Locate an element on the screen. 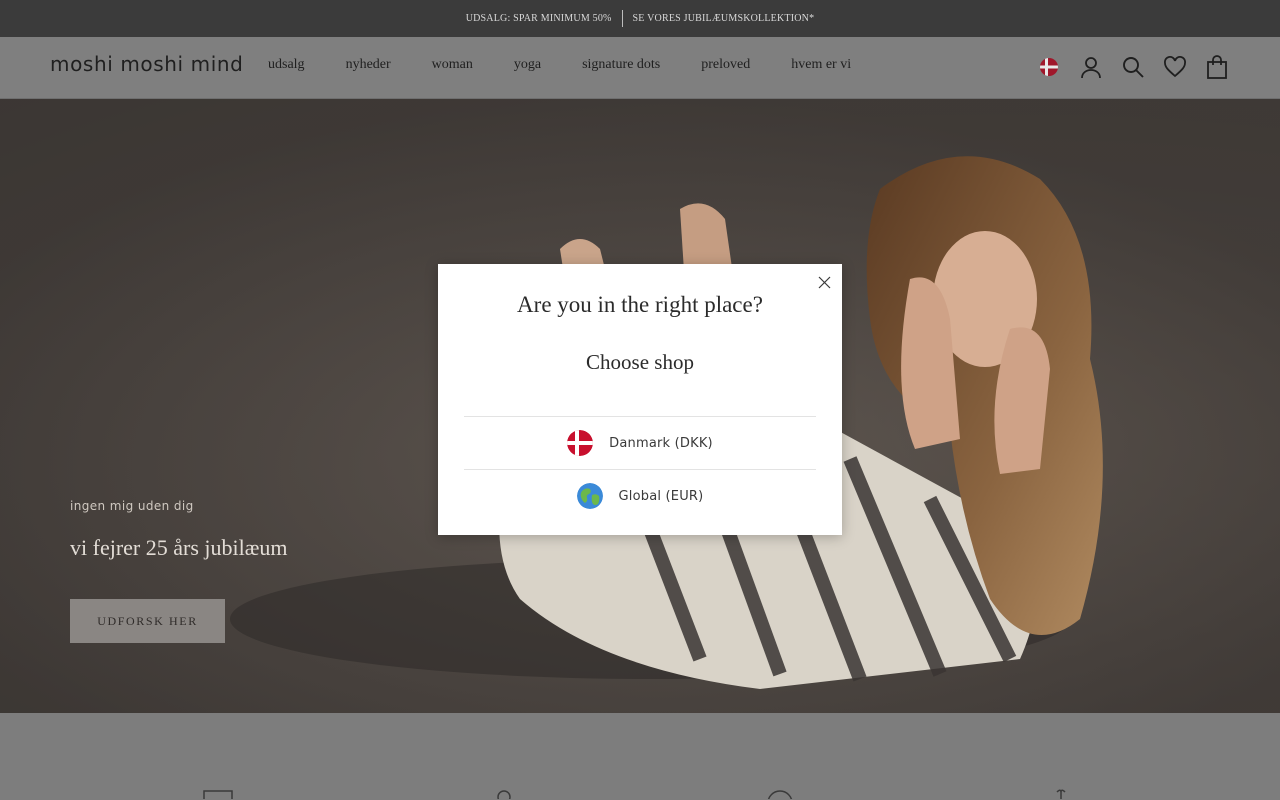 Image resolution: width=1280 pixels, height=800 pixels. account-icon is located at coordinates (1091, 67).